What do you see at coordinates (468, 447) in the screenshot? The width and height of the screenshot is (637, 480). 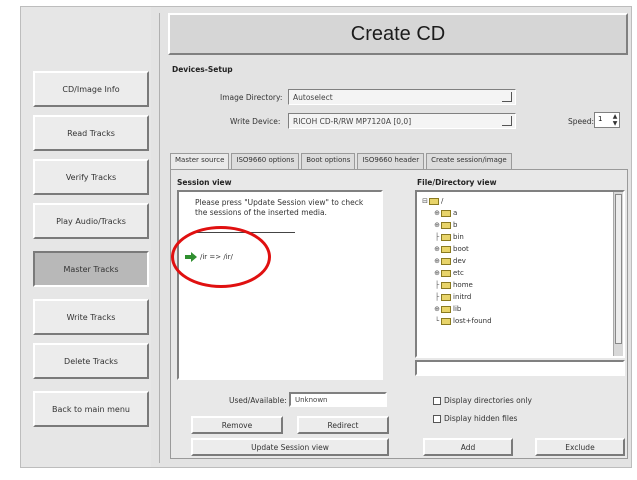 I see `add-button: Add` at bounding box center [468, 447].